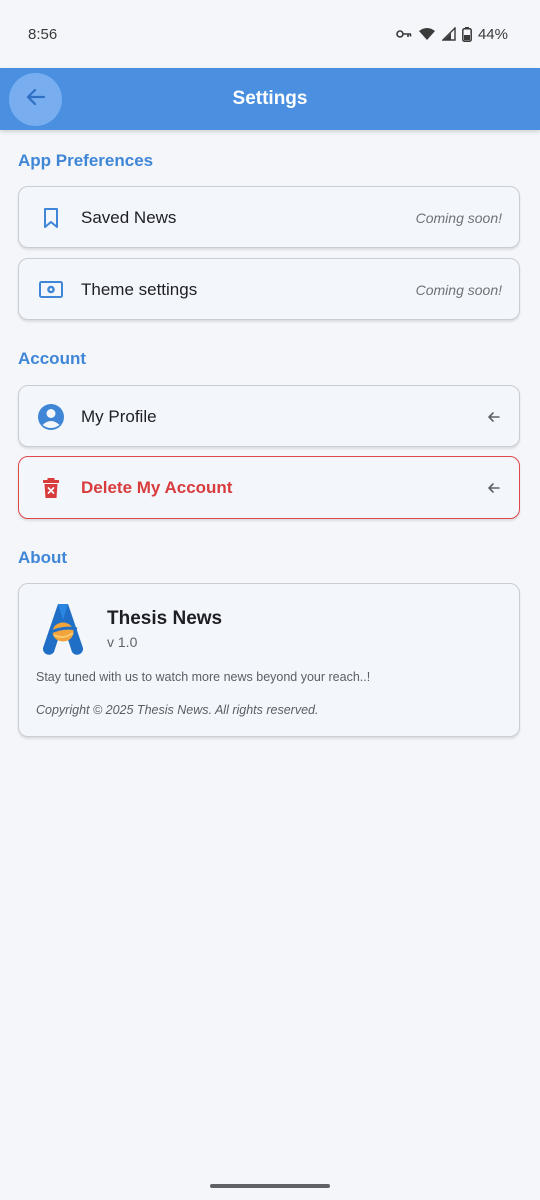 The width and height of the screenshot is (540, 1200). I want to click on saved-news-label: Saved News, so click(129, 217).